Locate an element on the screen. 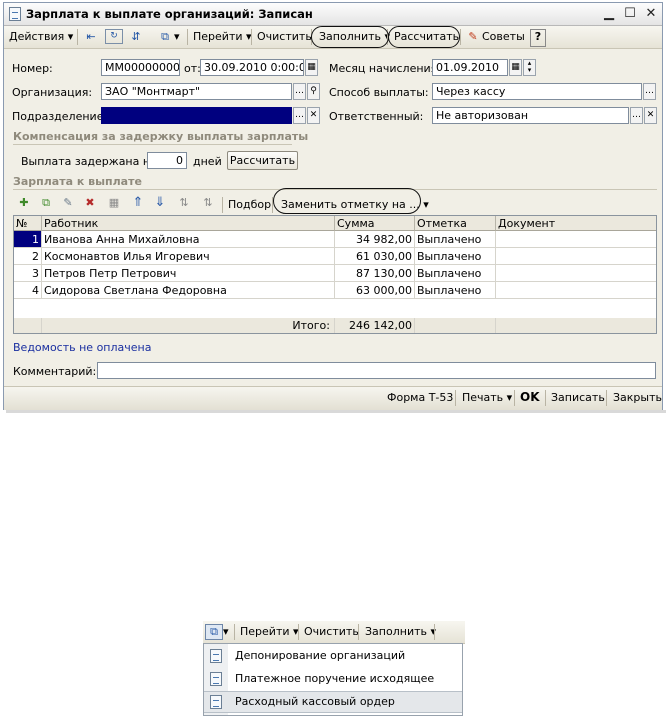  end-edit-icon: ▦ is located at coordinates (114, 203).